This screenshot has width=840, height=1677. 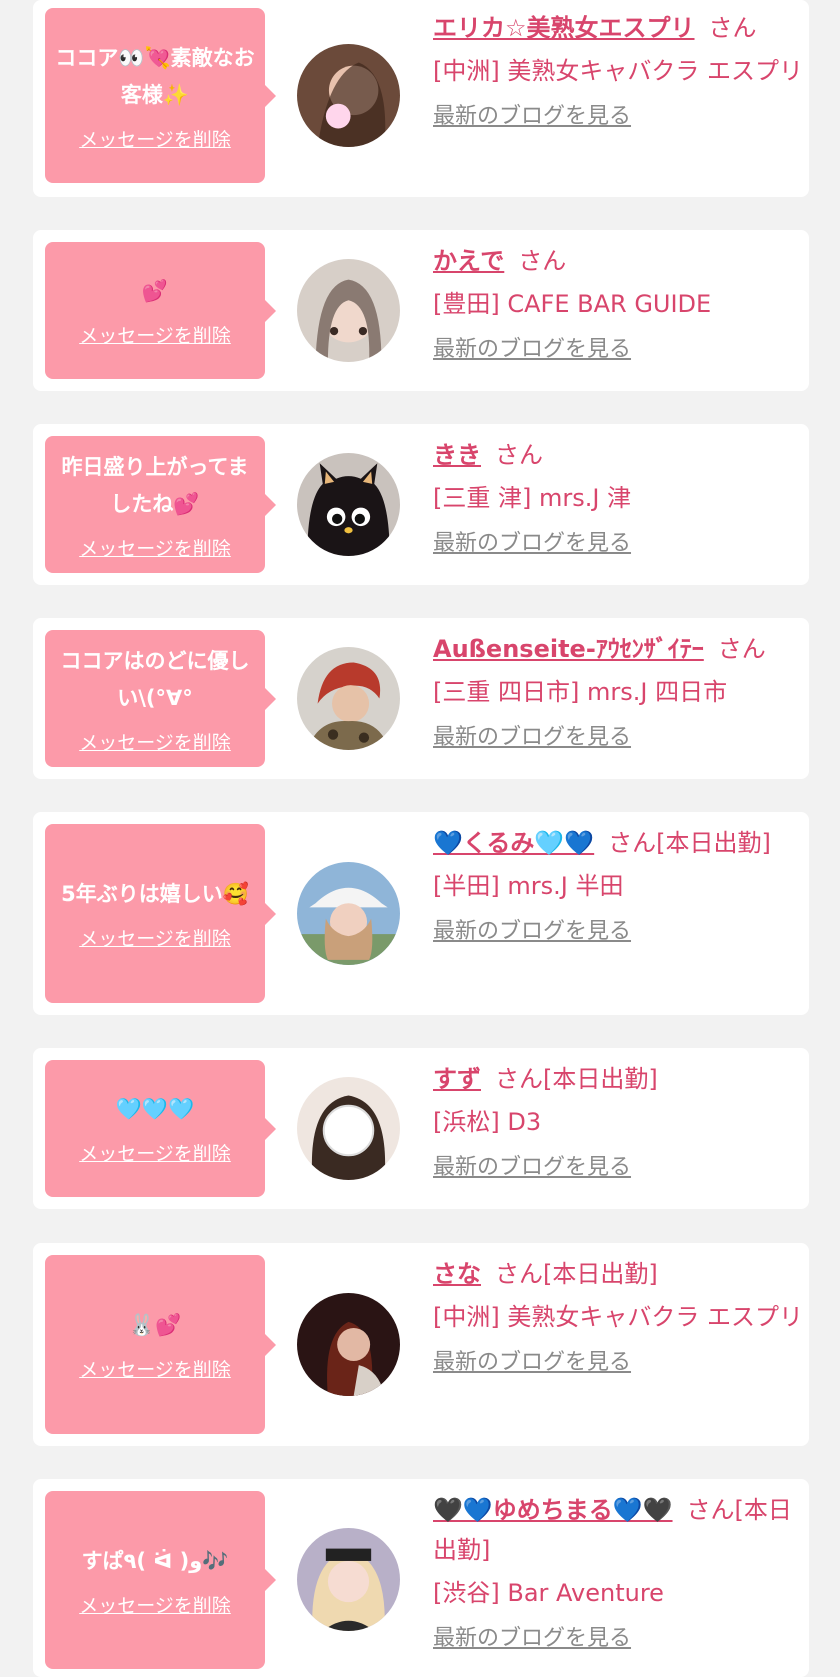 What do you see at coordinates (155, 291) in the screenshot?
I see `message-text: 💕` at bounding box center [155, 291].